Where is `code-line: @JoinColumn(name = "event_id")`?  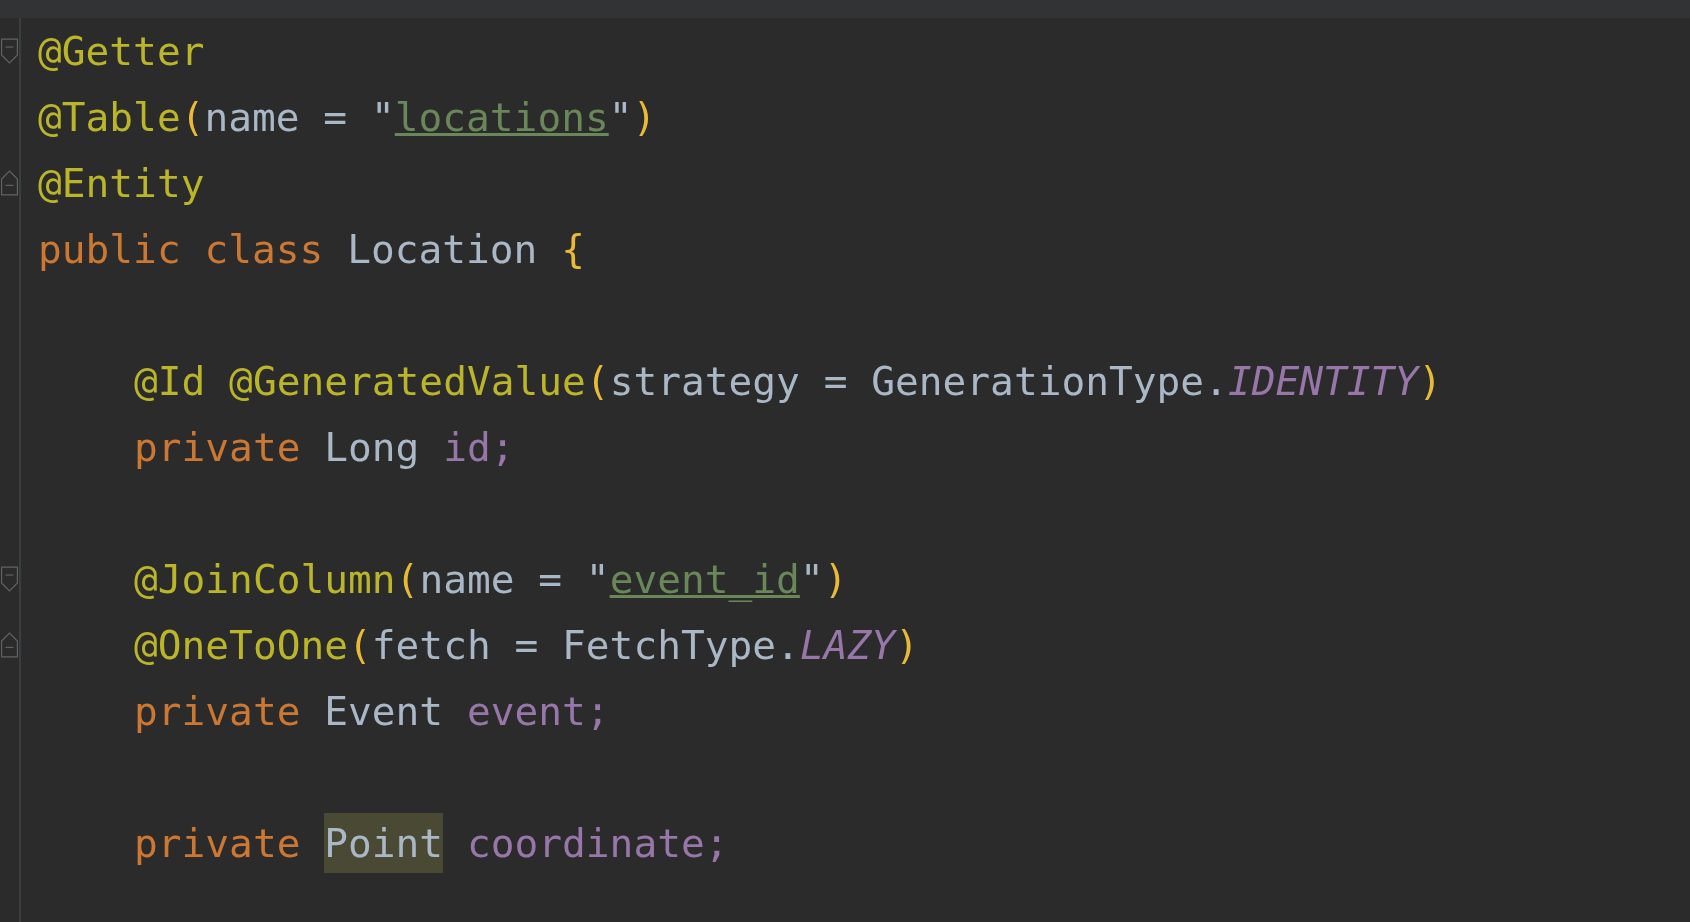 code-line: @JoinColumn(name = "event_id") is located at coordinates (491, 579).